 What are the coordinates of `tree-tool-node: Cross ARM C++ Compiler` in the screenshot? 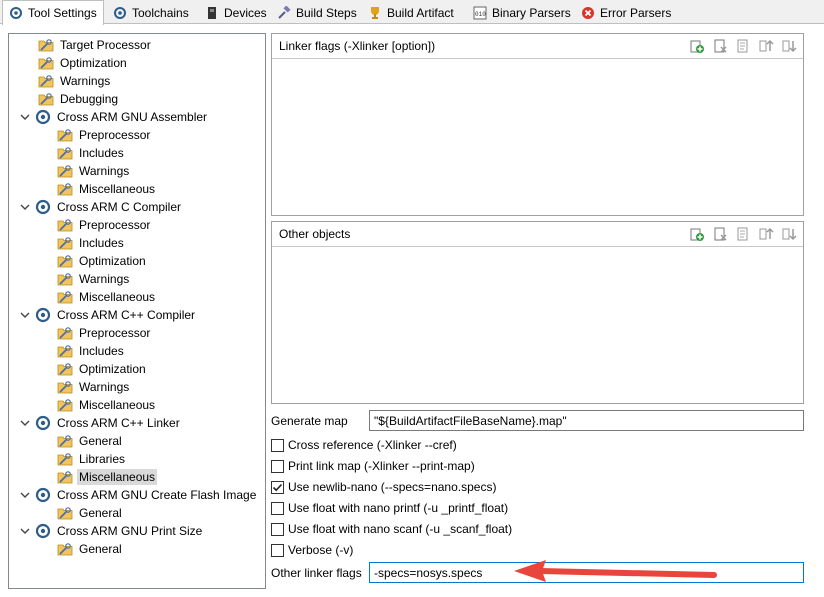 It's located at (108, 315).